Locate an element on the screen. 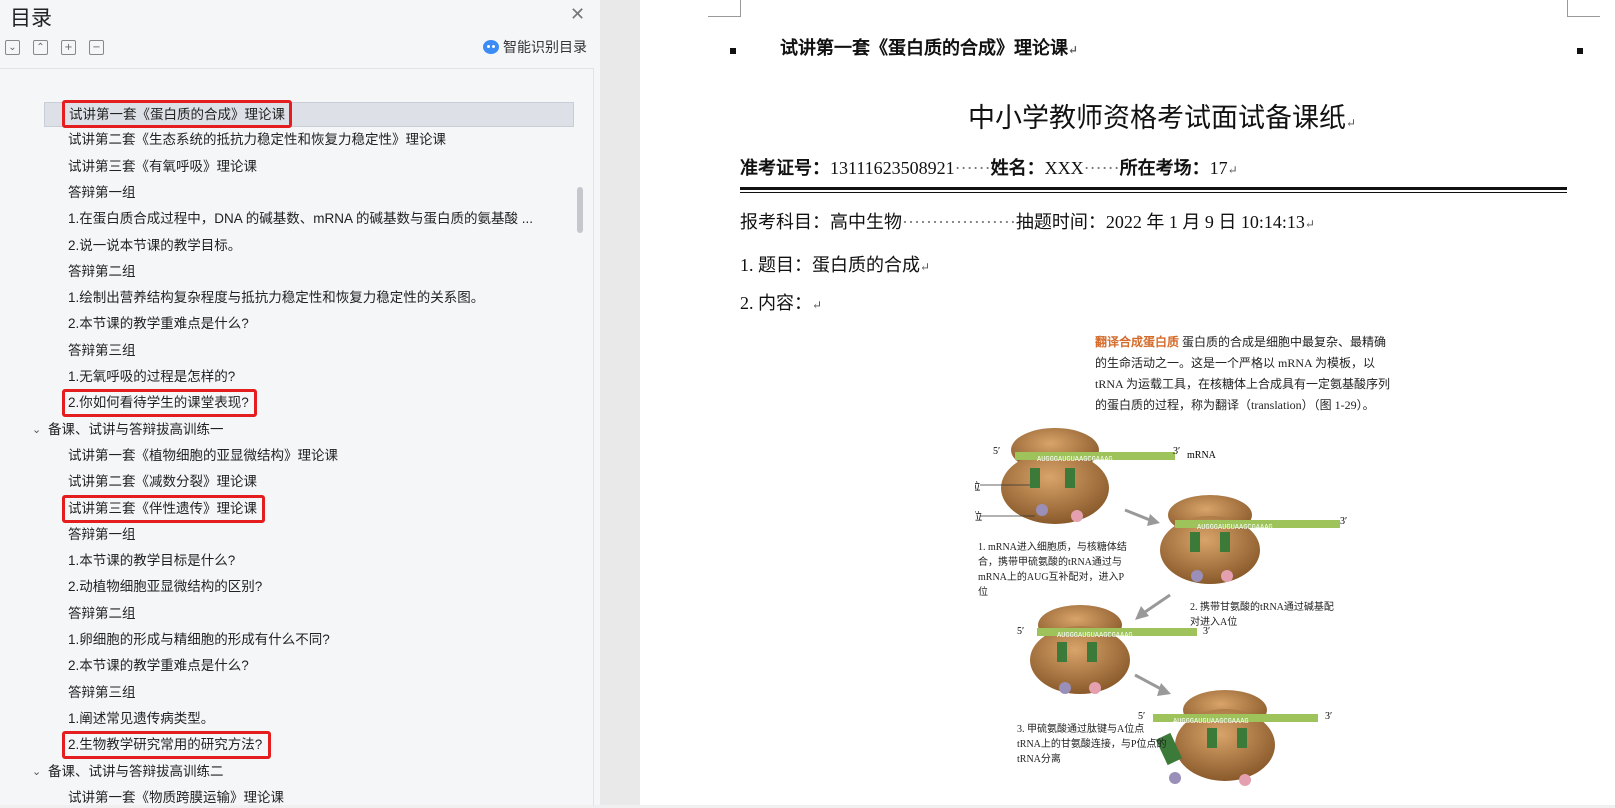 The width and height of the screenshot is (1615, 808). toc-item: 1.本节课的教学目标是什么? is located at coordinates (151, 561).